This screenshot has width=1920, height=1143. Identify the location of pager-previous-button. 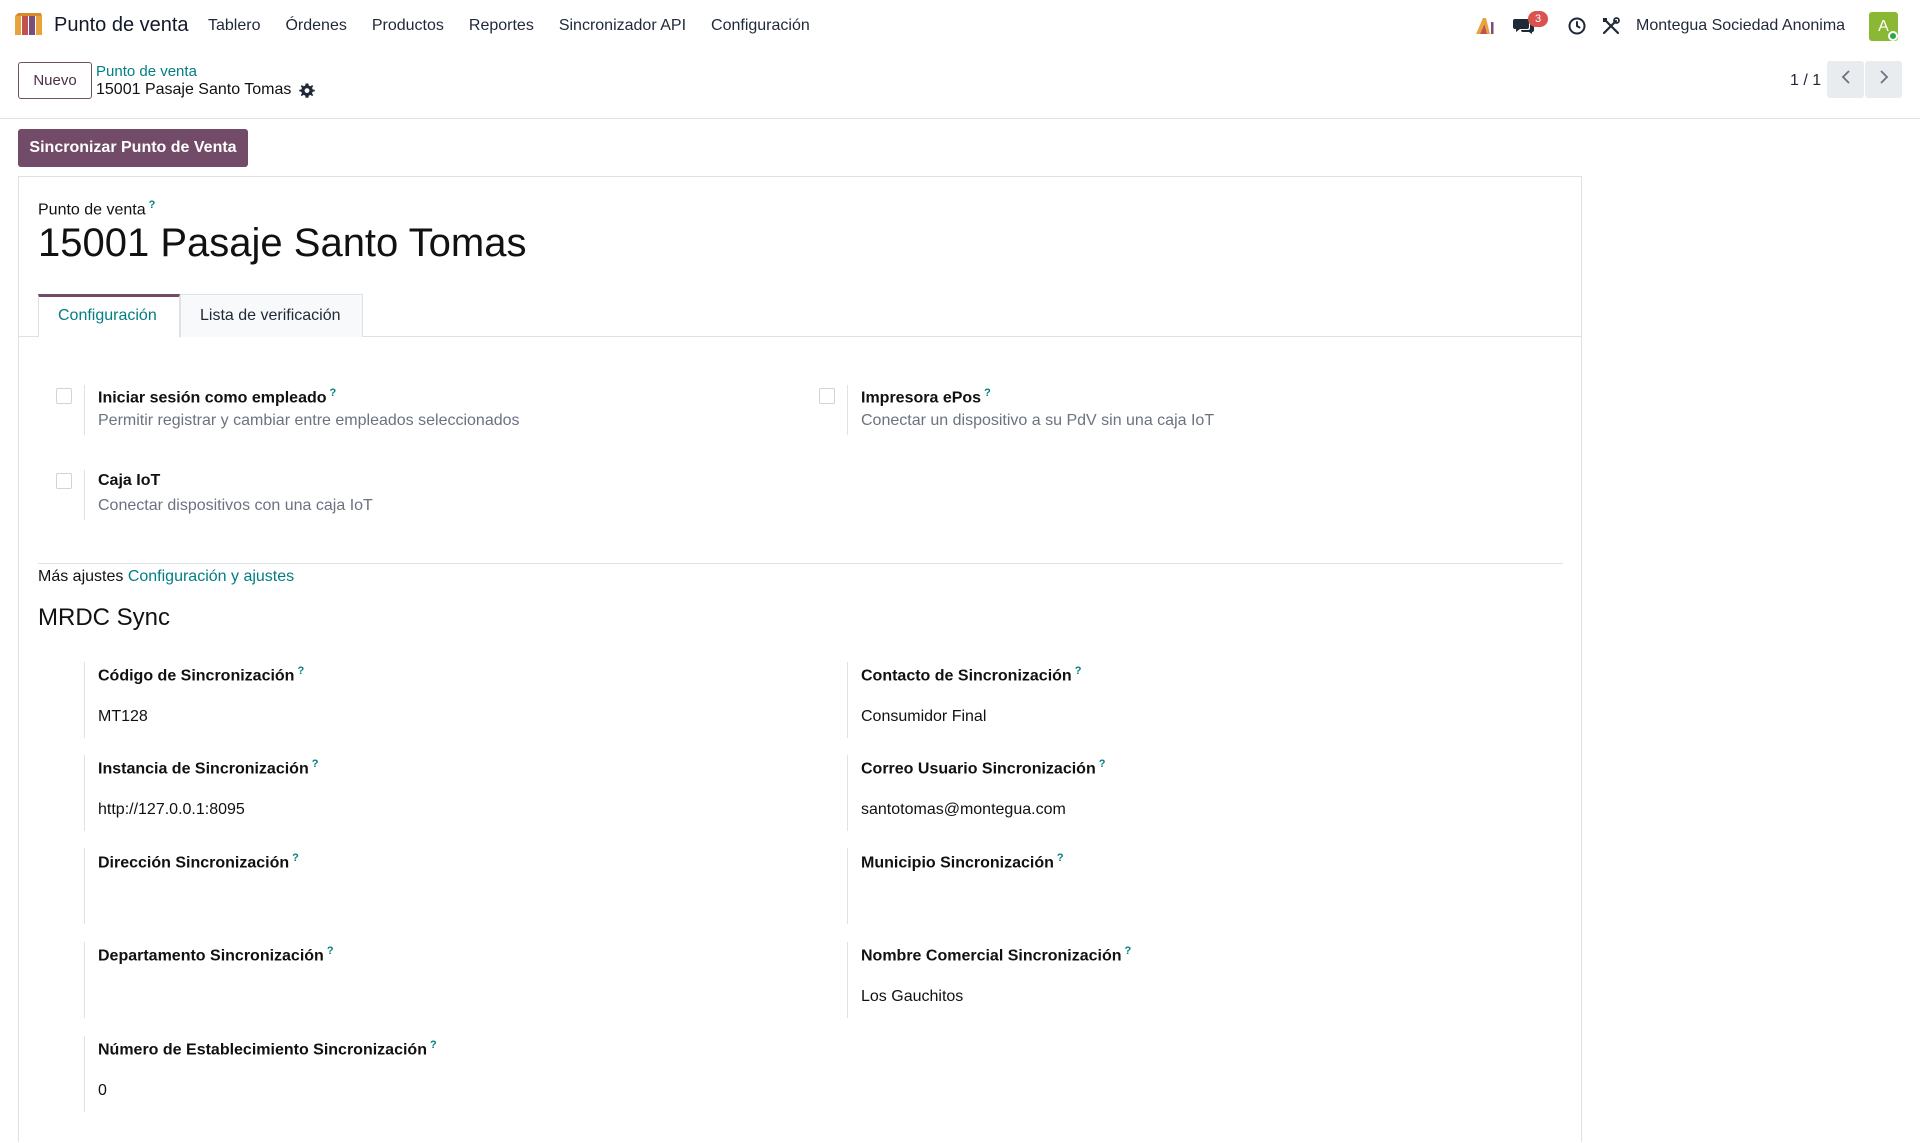
(1845, 79).